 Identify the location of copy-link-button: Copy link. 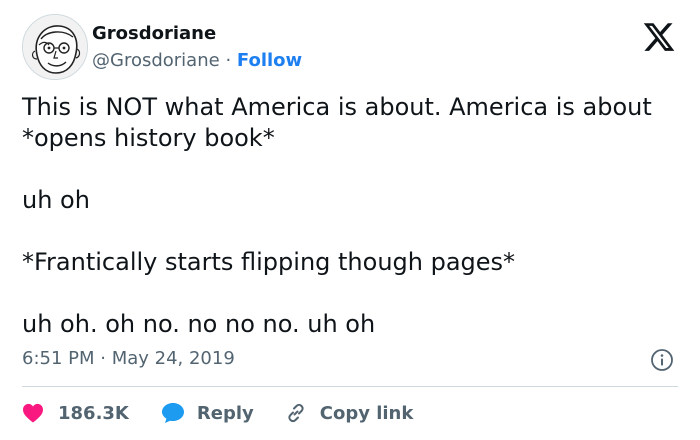
(349, 413).